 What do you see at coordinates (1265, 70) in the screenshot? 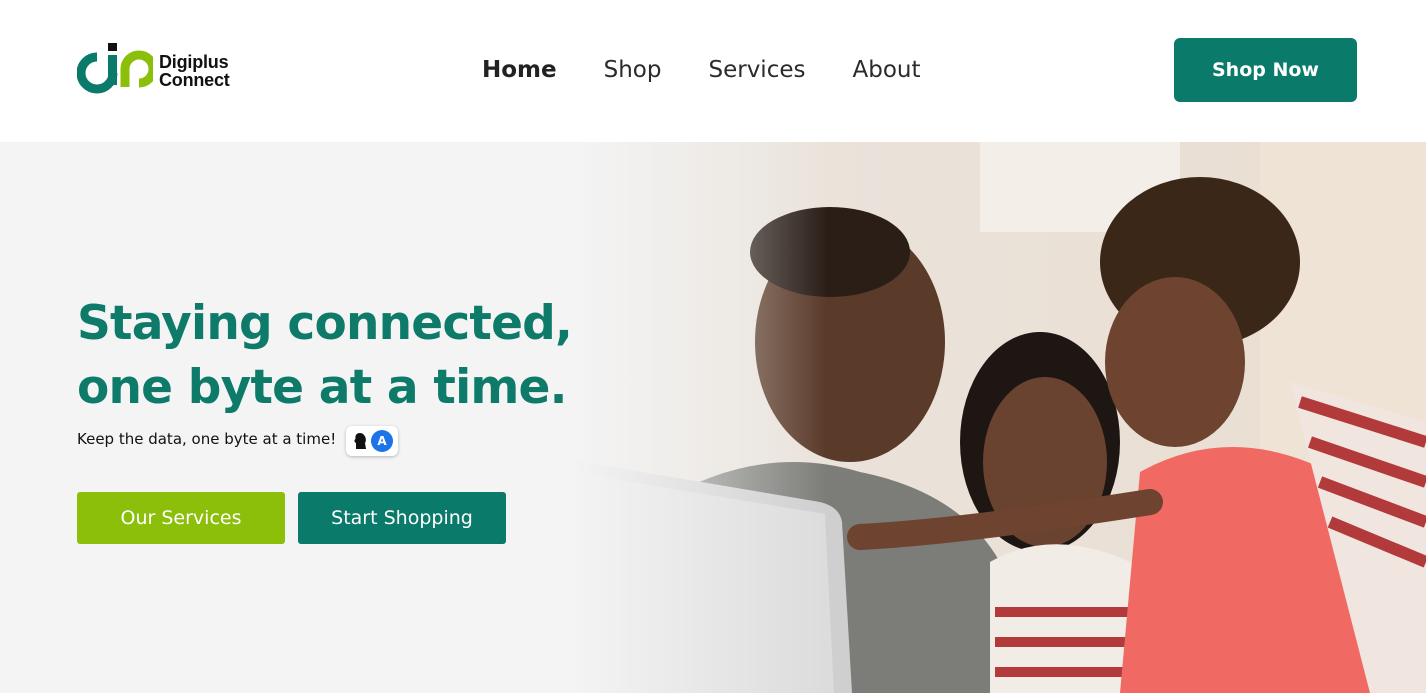
I see `shop-now-button: Shop Now` at bounding box center [1265, 70].